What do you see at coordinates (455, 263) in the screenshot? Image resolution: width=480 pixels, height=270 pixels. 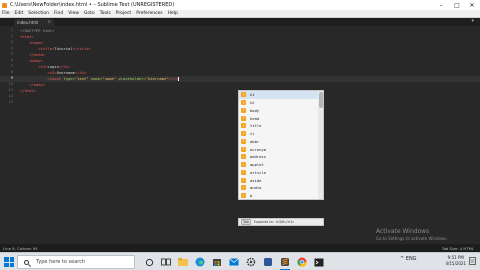 I see `clock-date: 4/15/2021` at bounding box center [455, 263].